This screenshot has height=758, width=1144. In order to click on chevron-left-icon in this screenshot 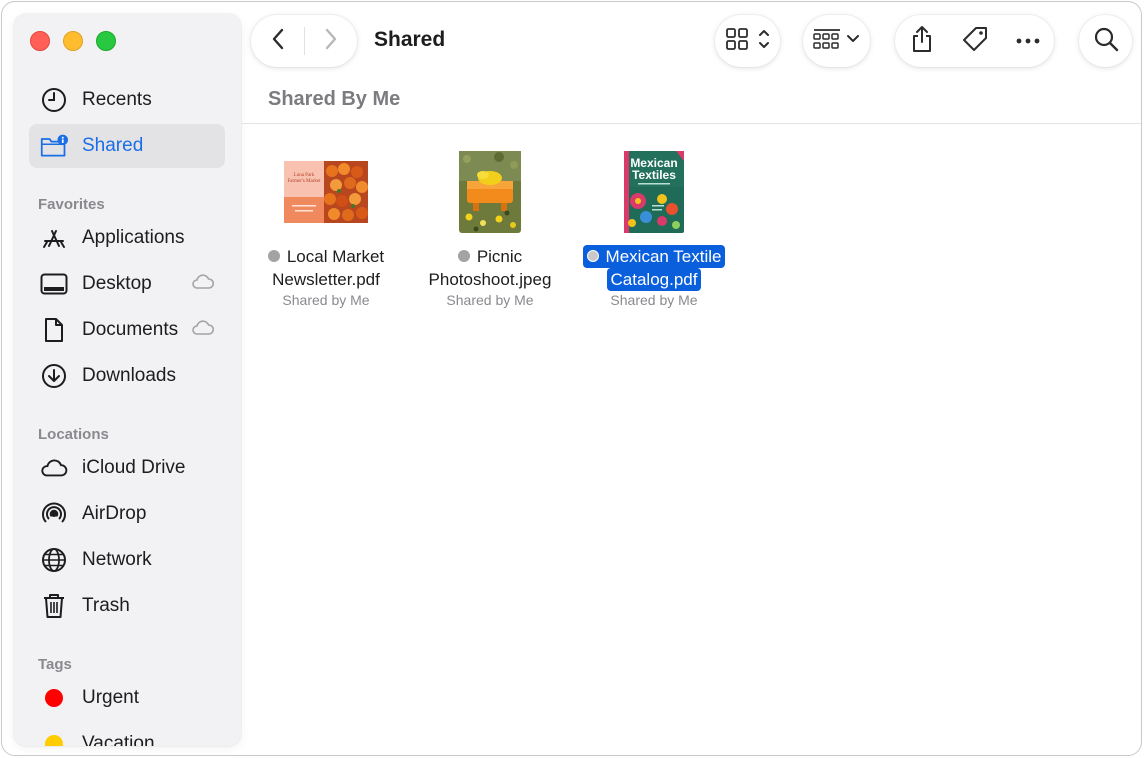, I will do `click(278, 41)`.